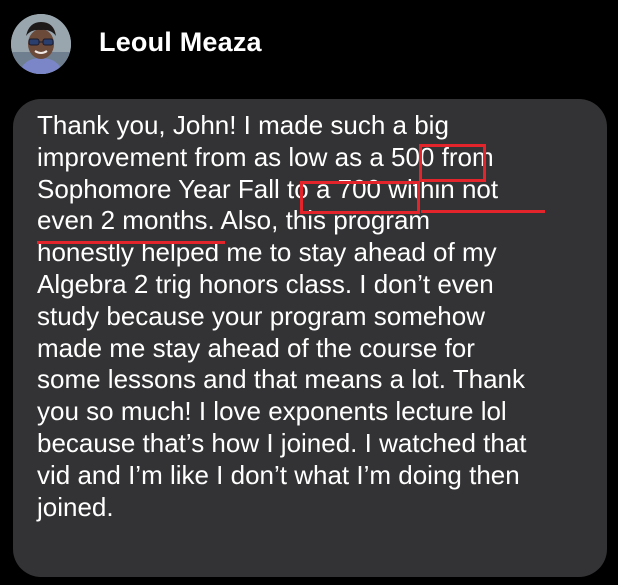 This screenshot has width=618, height=585. I want to click on underline-within-not, so click(483, 211).